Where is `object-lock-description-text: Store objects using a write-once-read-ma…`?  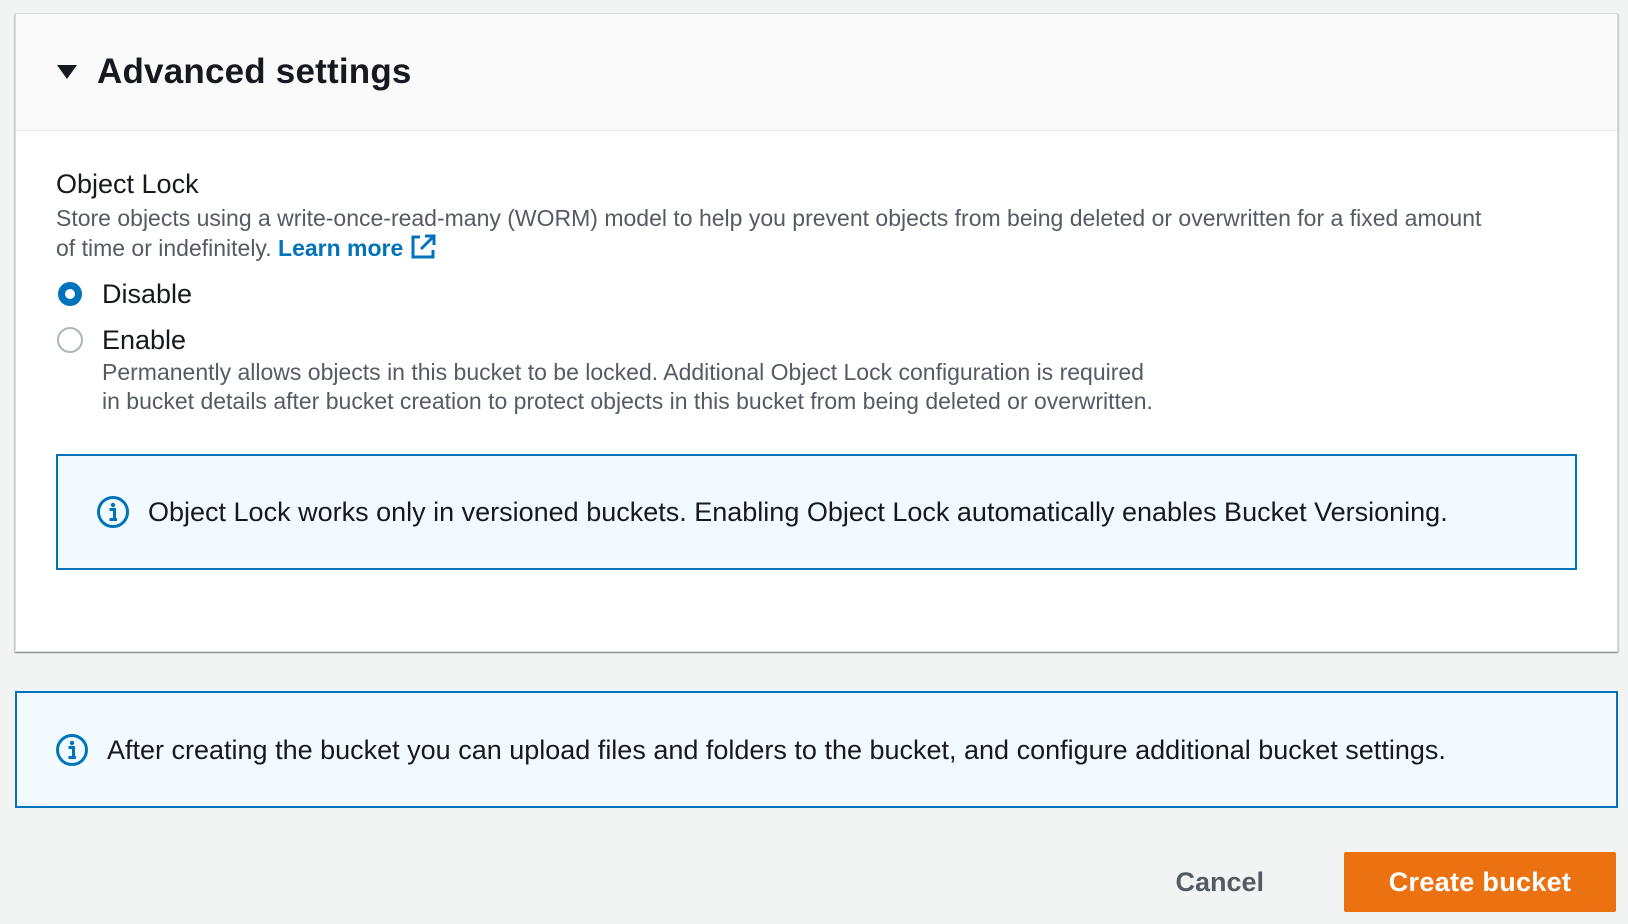 object-lock-description-text: Store objects using a write-once-read-ma… is located at coordinates (769, 233).